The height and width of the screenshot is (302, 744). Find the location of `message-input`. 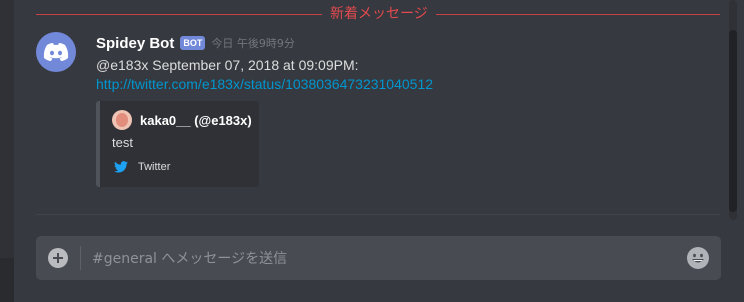

message-input is located at coordinates (382, 259).